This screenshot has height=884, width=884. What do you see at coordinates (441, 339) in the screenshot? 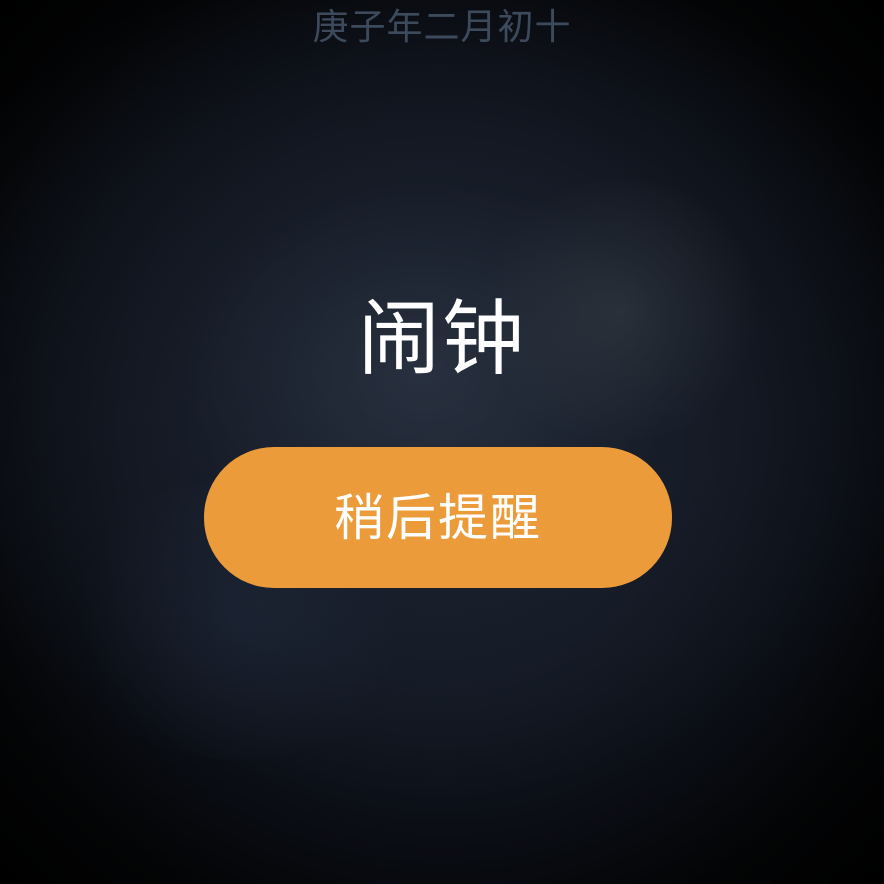
I see `alarm-title: 闹钟` at bounding box center [441, 339].